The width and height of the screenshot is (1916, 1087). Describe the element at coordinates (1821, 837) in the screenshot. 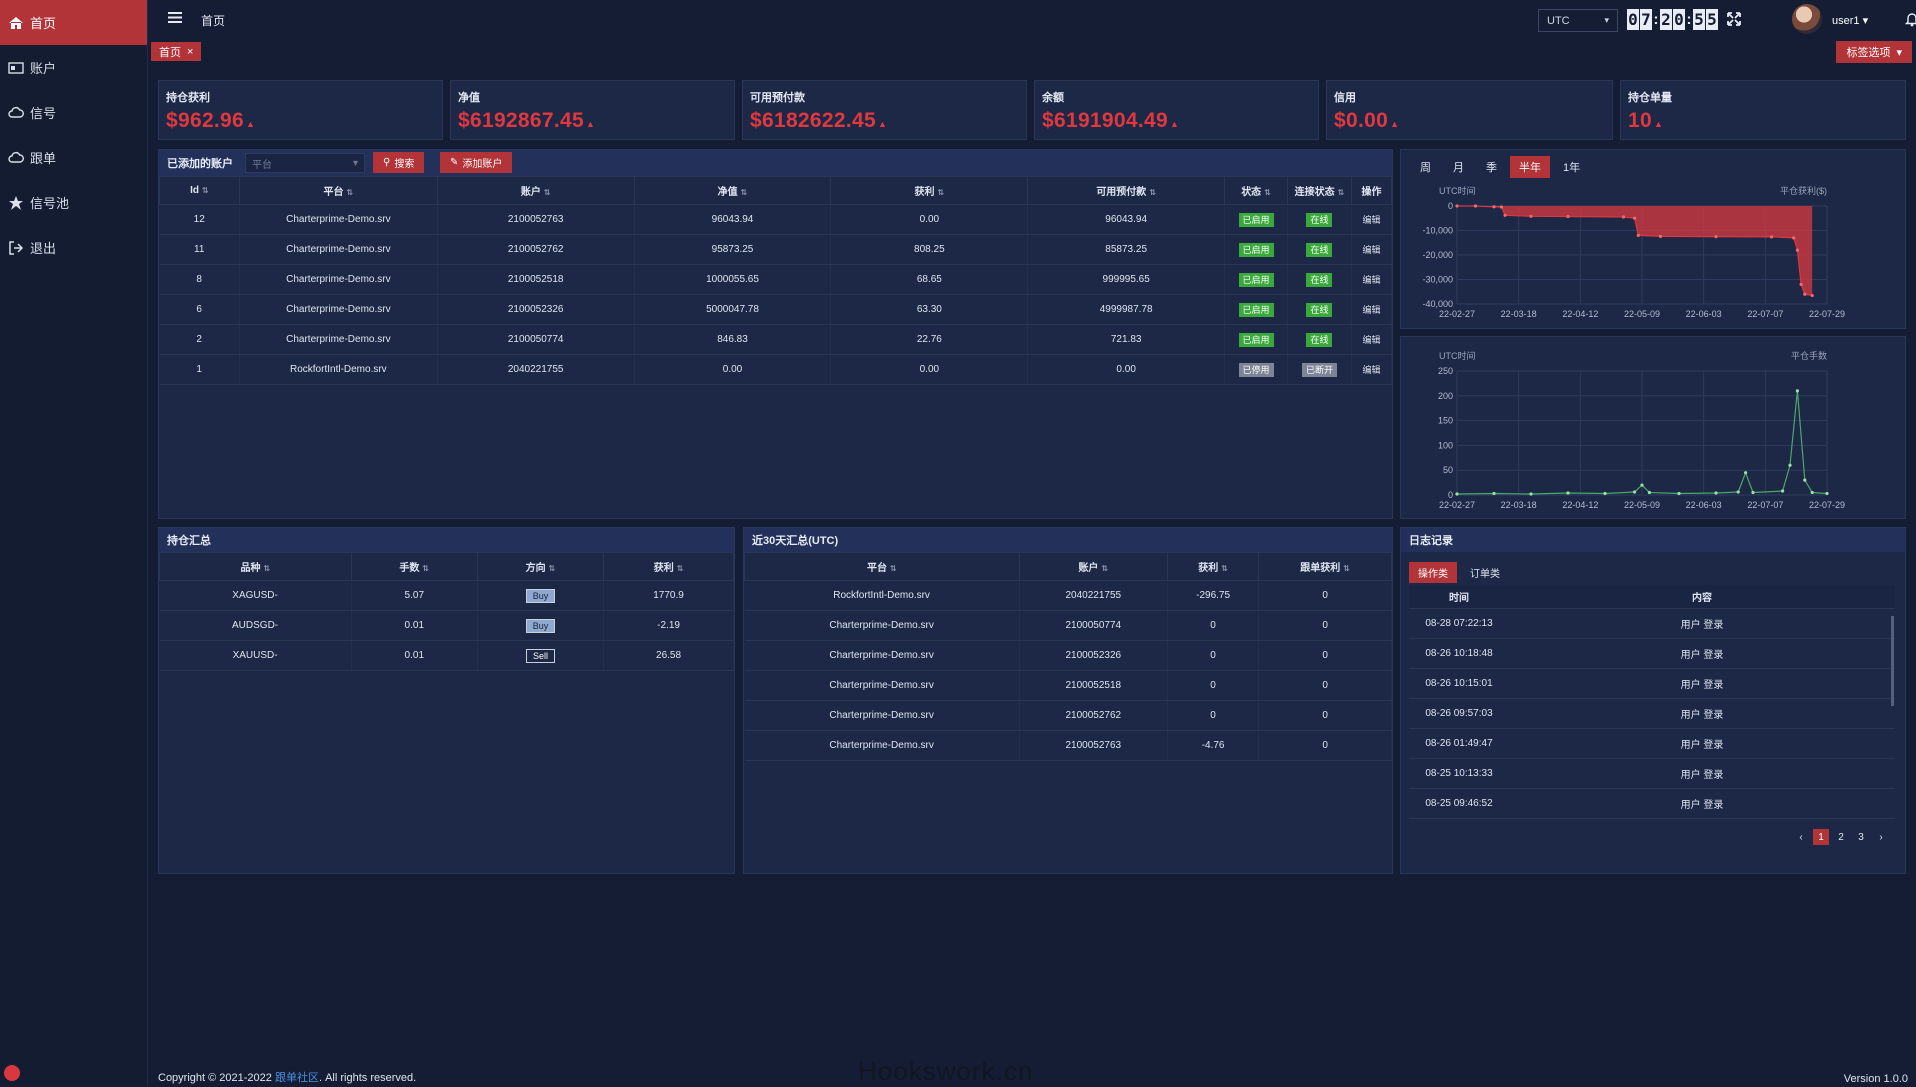

I see `page-button: 1` at that location.